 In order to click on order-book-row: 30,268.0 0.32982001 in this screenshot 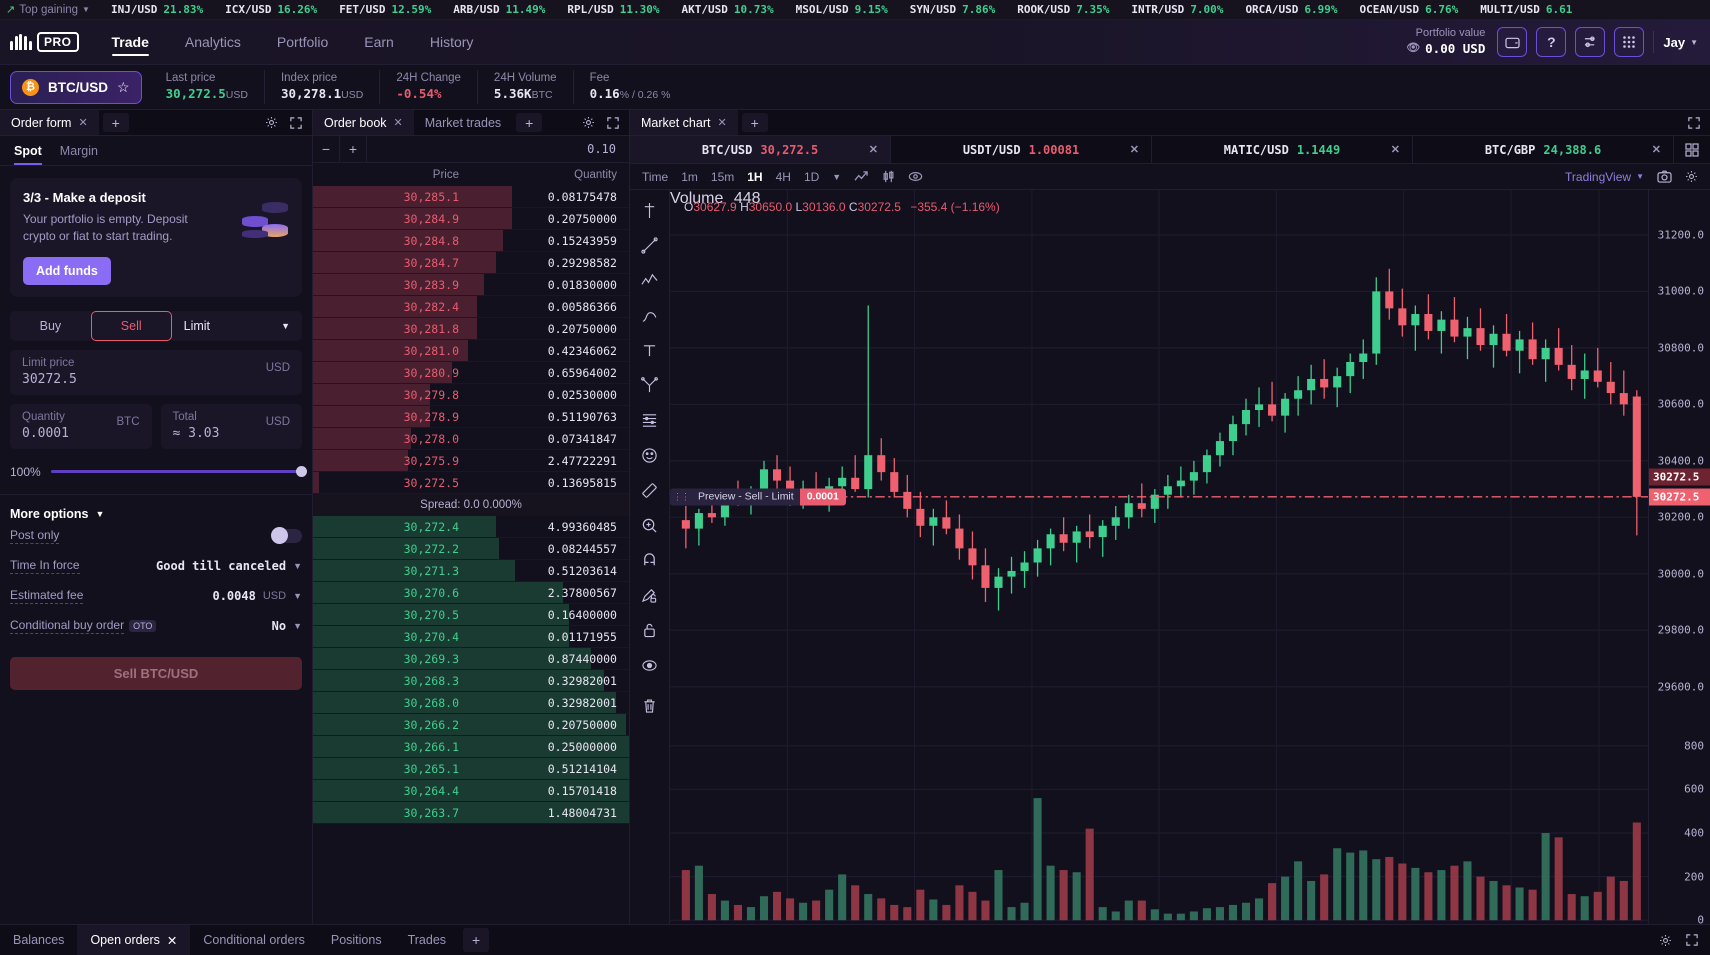, I will do `click(471, 703)`.